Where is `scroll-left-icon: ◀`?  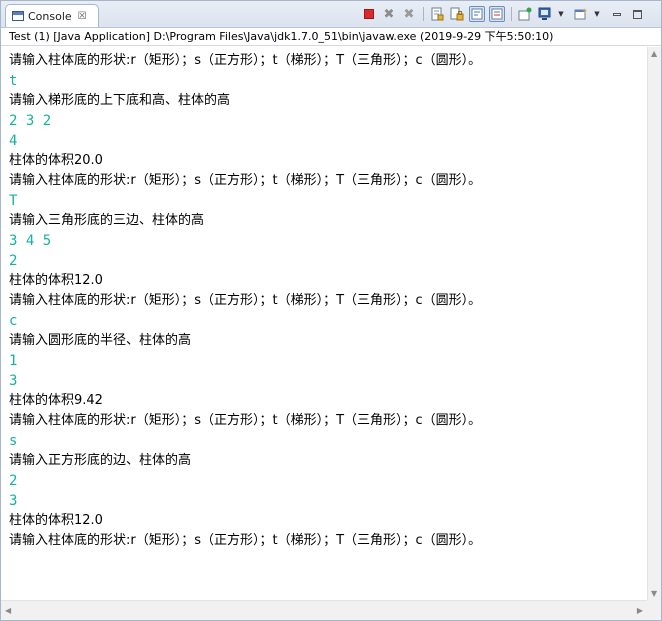
scroll-left-icon: ◀ is located at coordinates (8, 610).